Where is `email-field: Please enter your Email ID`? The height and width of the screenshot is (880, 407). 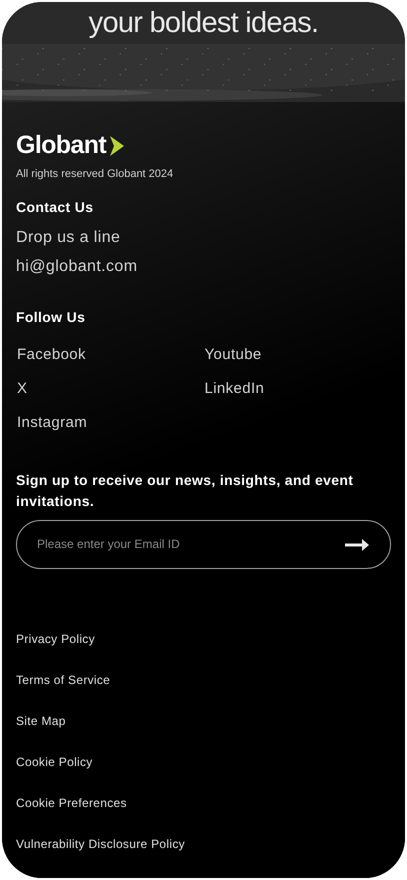
email-field: Please enter your Email ID is located at coordinates (203, 544).